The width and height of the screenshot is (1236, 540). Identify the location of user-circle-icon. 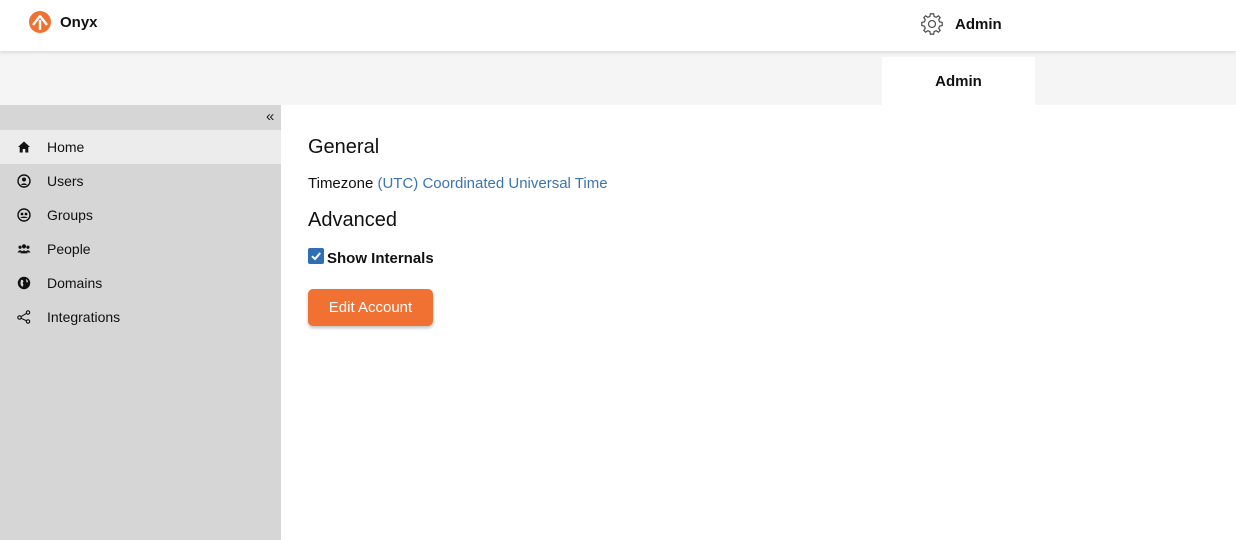
(24, 181).